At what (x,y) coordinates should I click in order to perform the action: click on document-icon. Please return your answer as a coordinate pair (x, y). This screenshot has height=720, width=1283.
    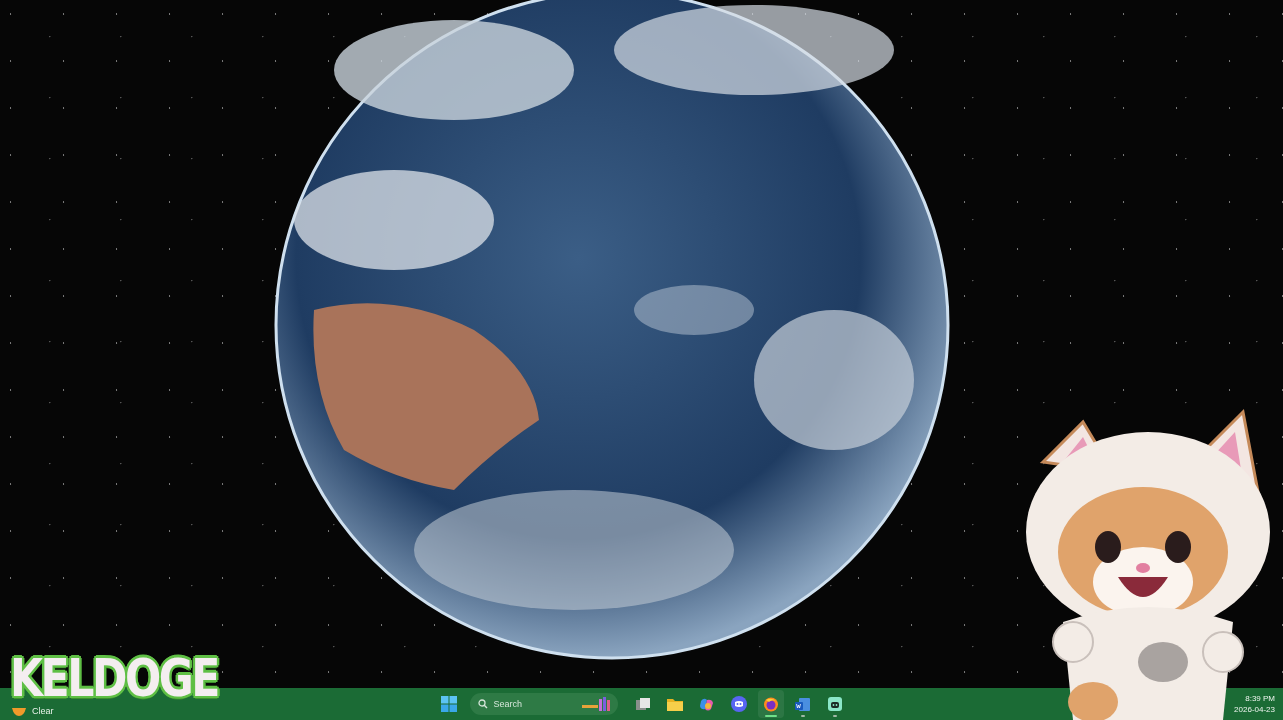
    Looking at the image, I should click on (802, 704).